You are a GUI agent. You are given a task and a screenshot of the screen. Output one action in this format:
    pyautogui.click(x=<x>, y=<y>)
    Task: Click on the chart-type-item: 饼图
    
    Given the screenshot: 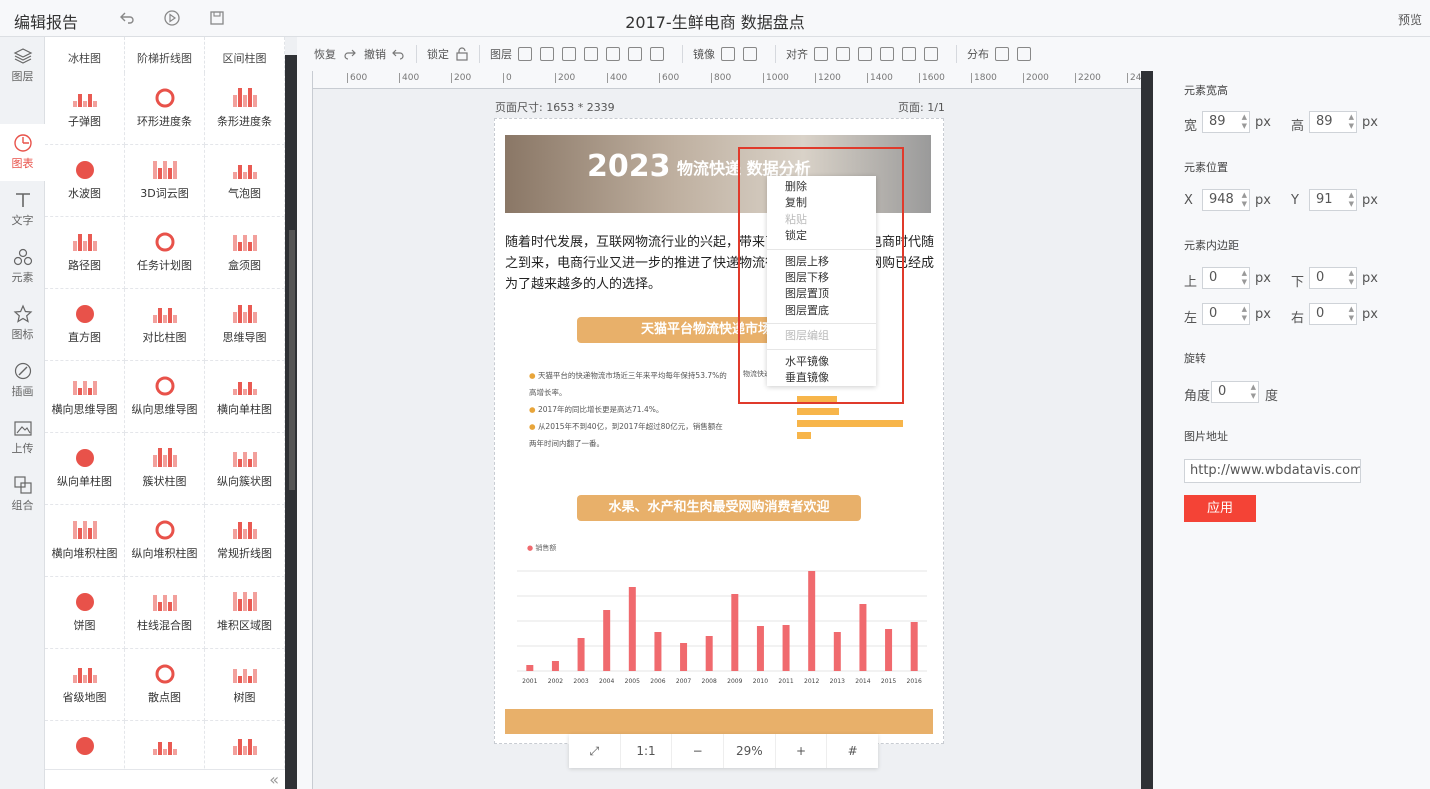 What is the action you would take?
    pyautogui.click(x=85, y=613)
    